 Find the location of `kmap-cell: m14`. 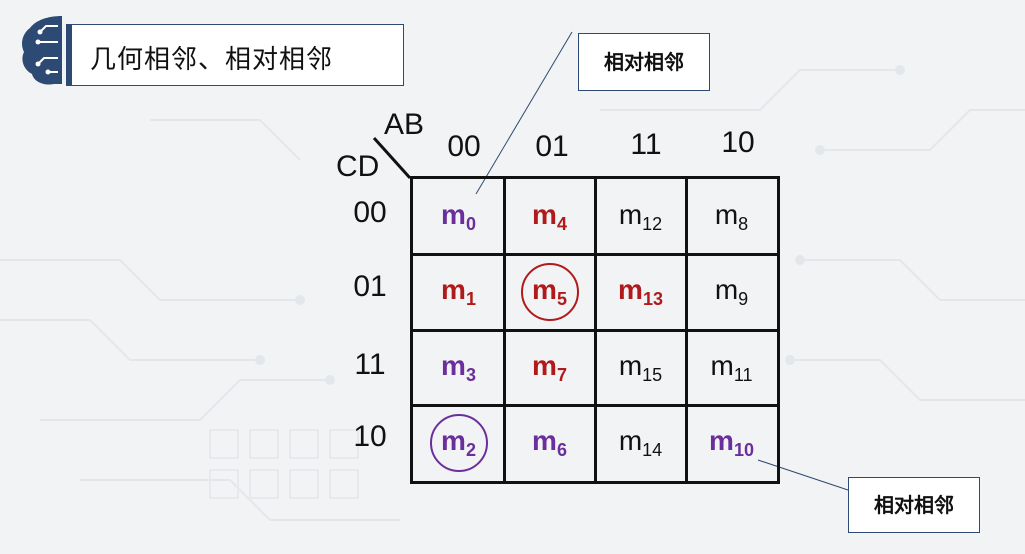

kmap-cell: m14 is located at coordinates (640, 444).